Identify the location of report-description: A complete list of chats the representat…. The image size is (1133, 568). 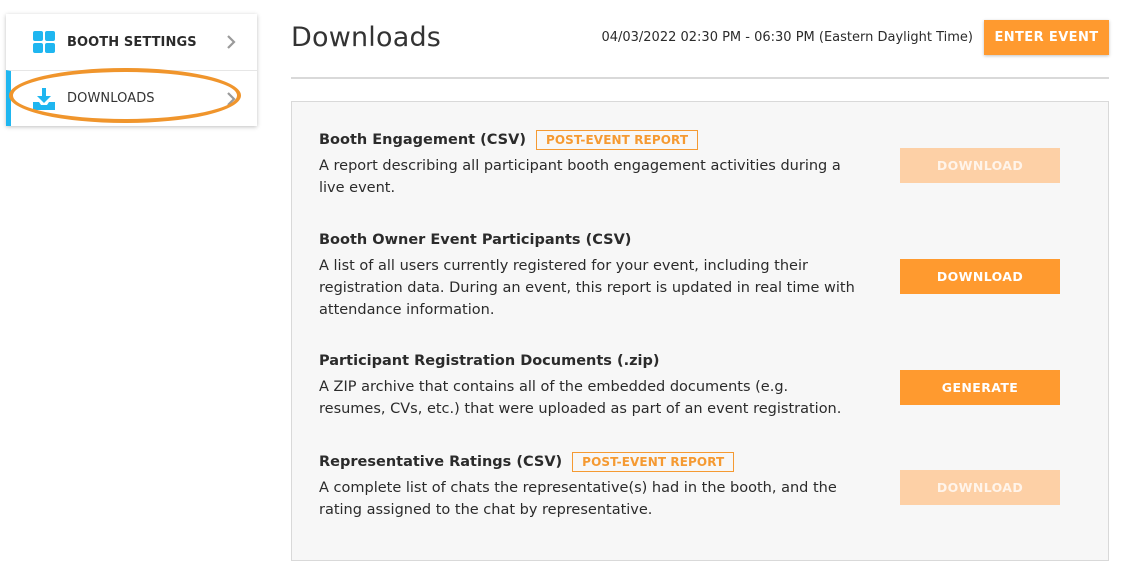
(578, 499).